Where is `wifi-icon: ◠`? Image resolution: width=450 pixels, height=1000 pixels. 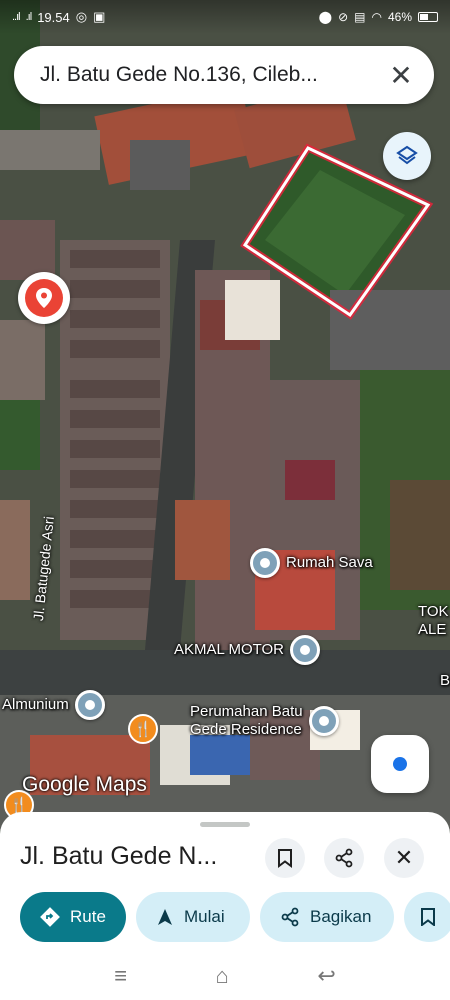 wifi-icon: ◠ is located at coordinates (376, 17).